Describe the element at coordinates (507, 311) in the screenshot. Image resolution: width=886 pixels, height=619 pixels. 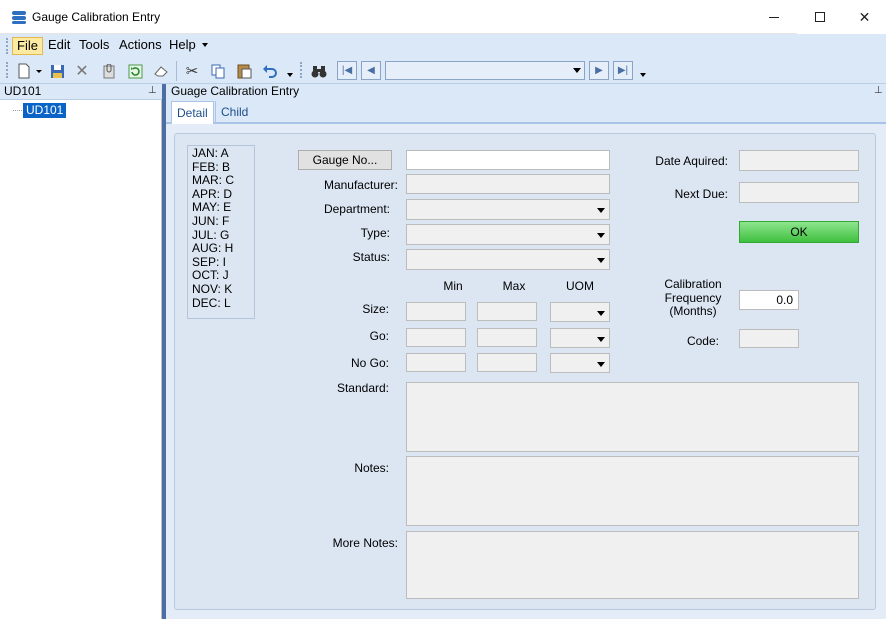
I see `size-max-field` at that location.